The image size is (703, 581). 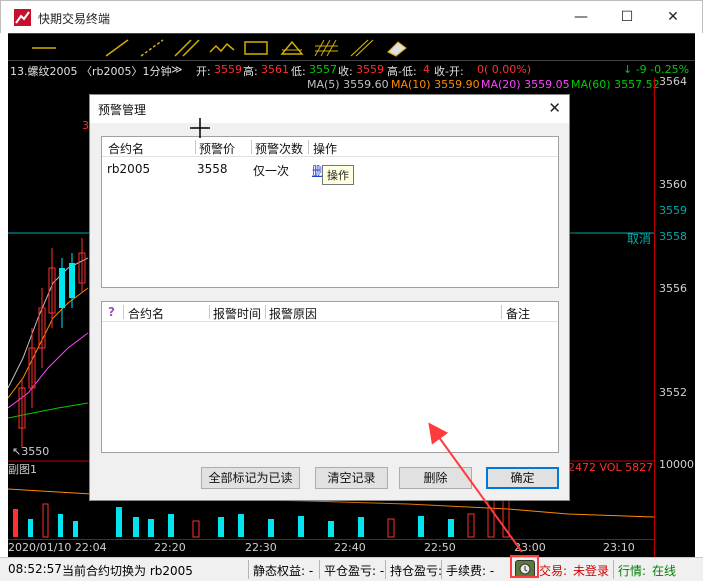 What do you see at coordinates (271, 171) in the screenshot?
I see `alert-count: 仅一次` at bounding box center [271, 171].